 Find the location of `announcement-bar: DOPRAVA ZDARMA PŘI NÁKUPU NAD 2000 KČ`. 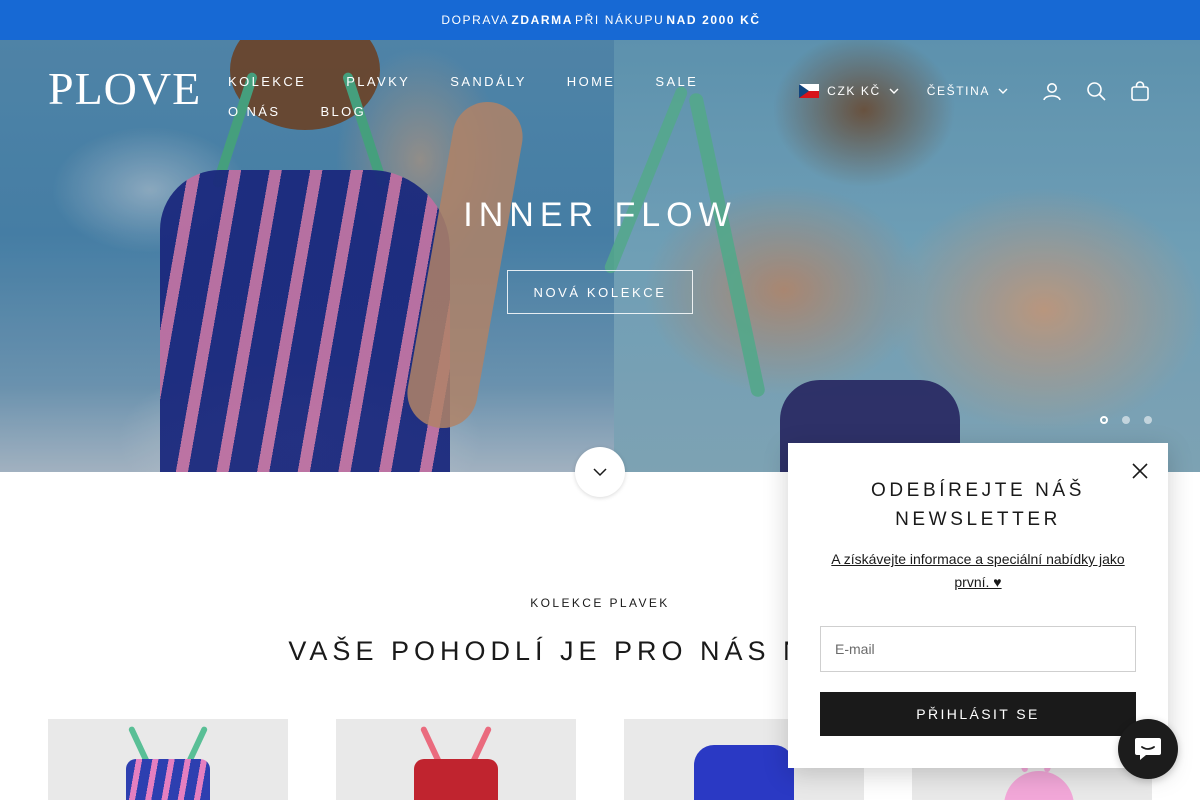

announcement-bar: DOPRAVA ZDARMA PŘI NÁKUPU NAD 2000 KČ is located at coordinates (600, 20).